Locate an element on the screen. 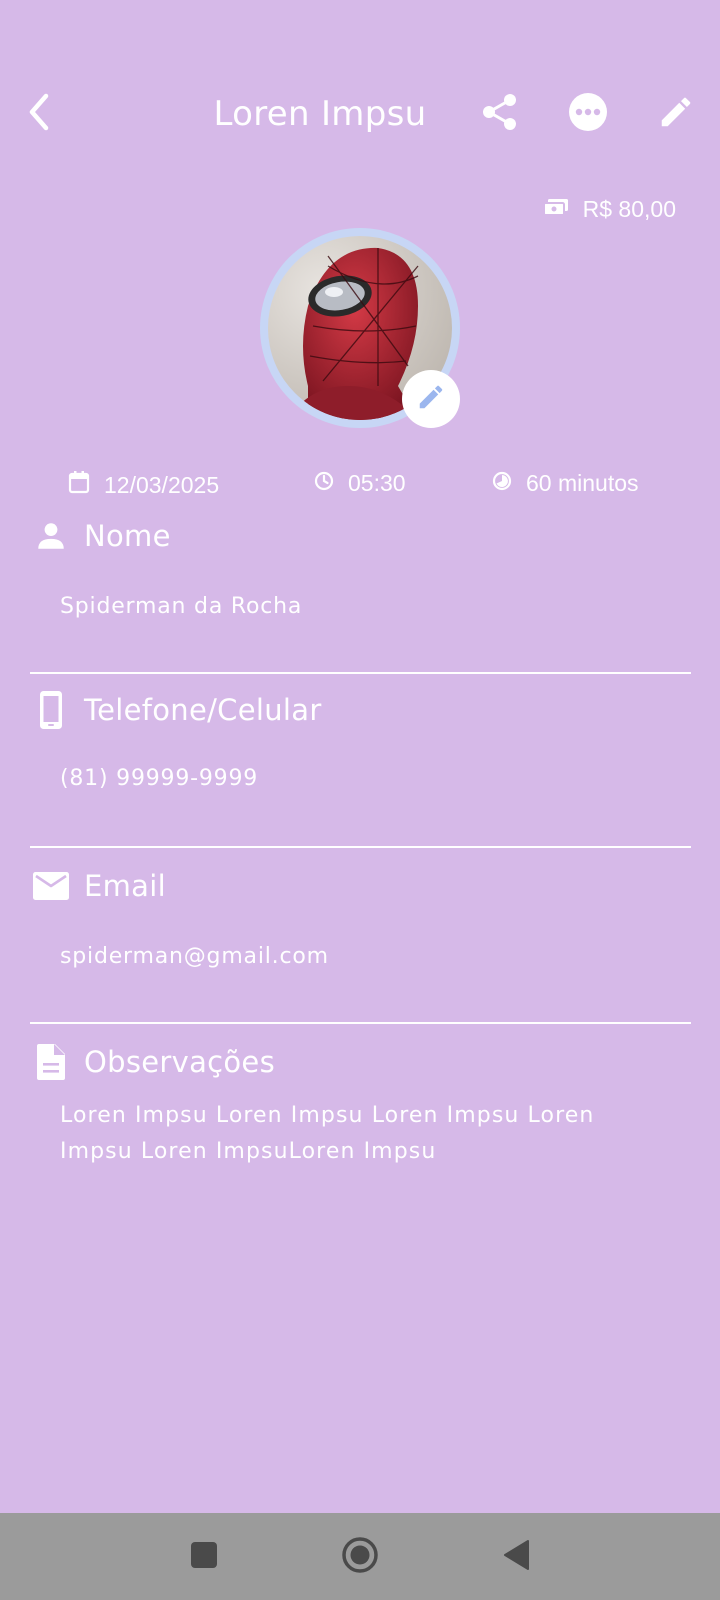 The height and width of the screenshot is (1600, 720). more-button is located at coordinates (588, 114).